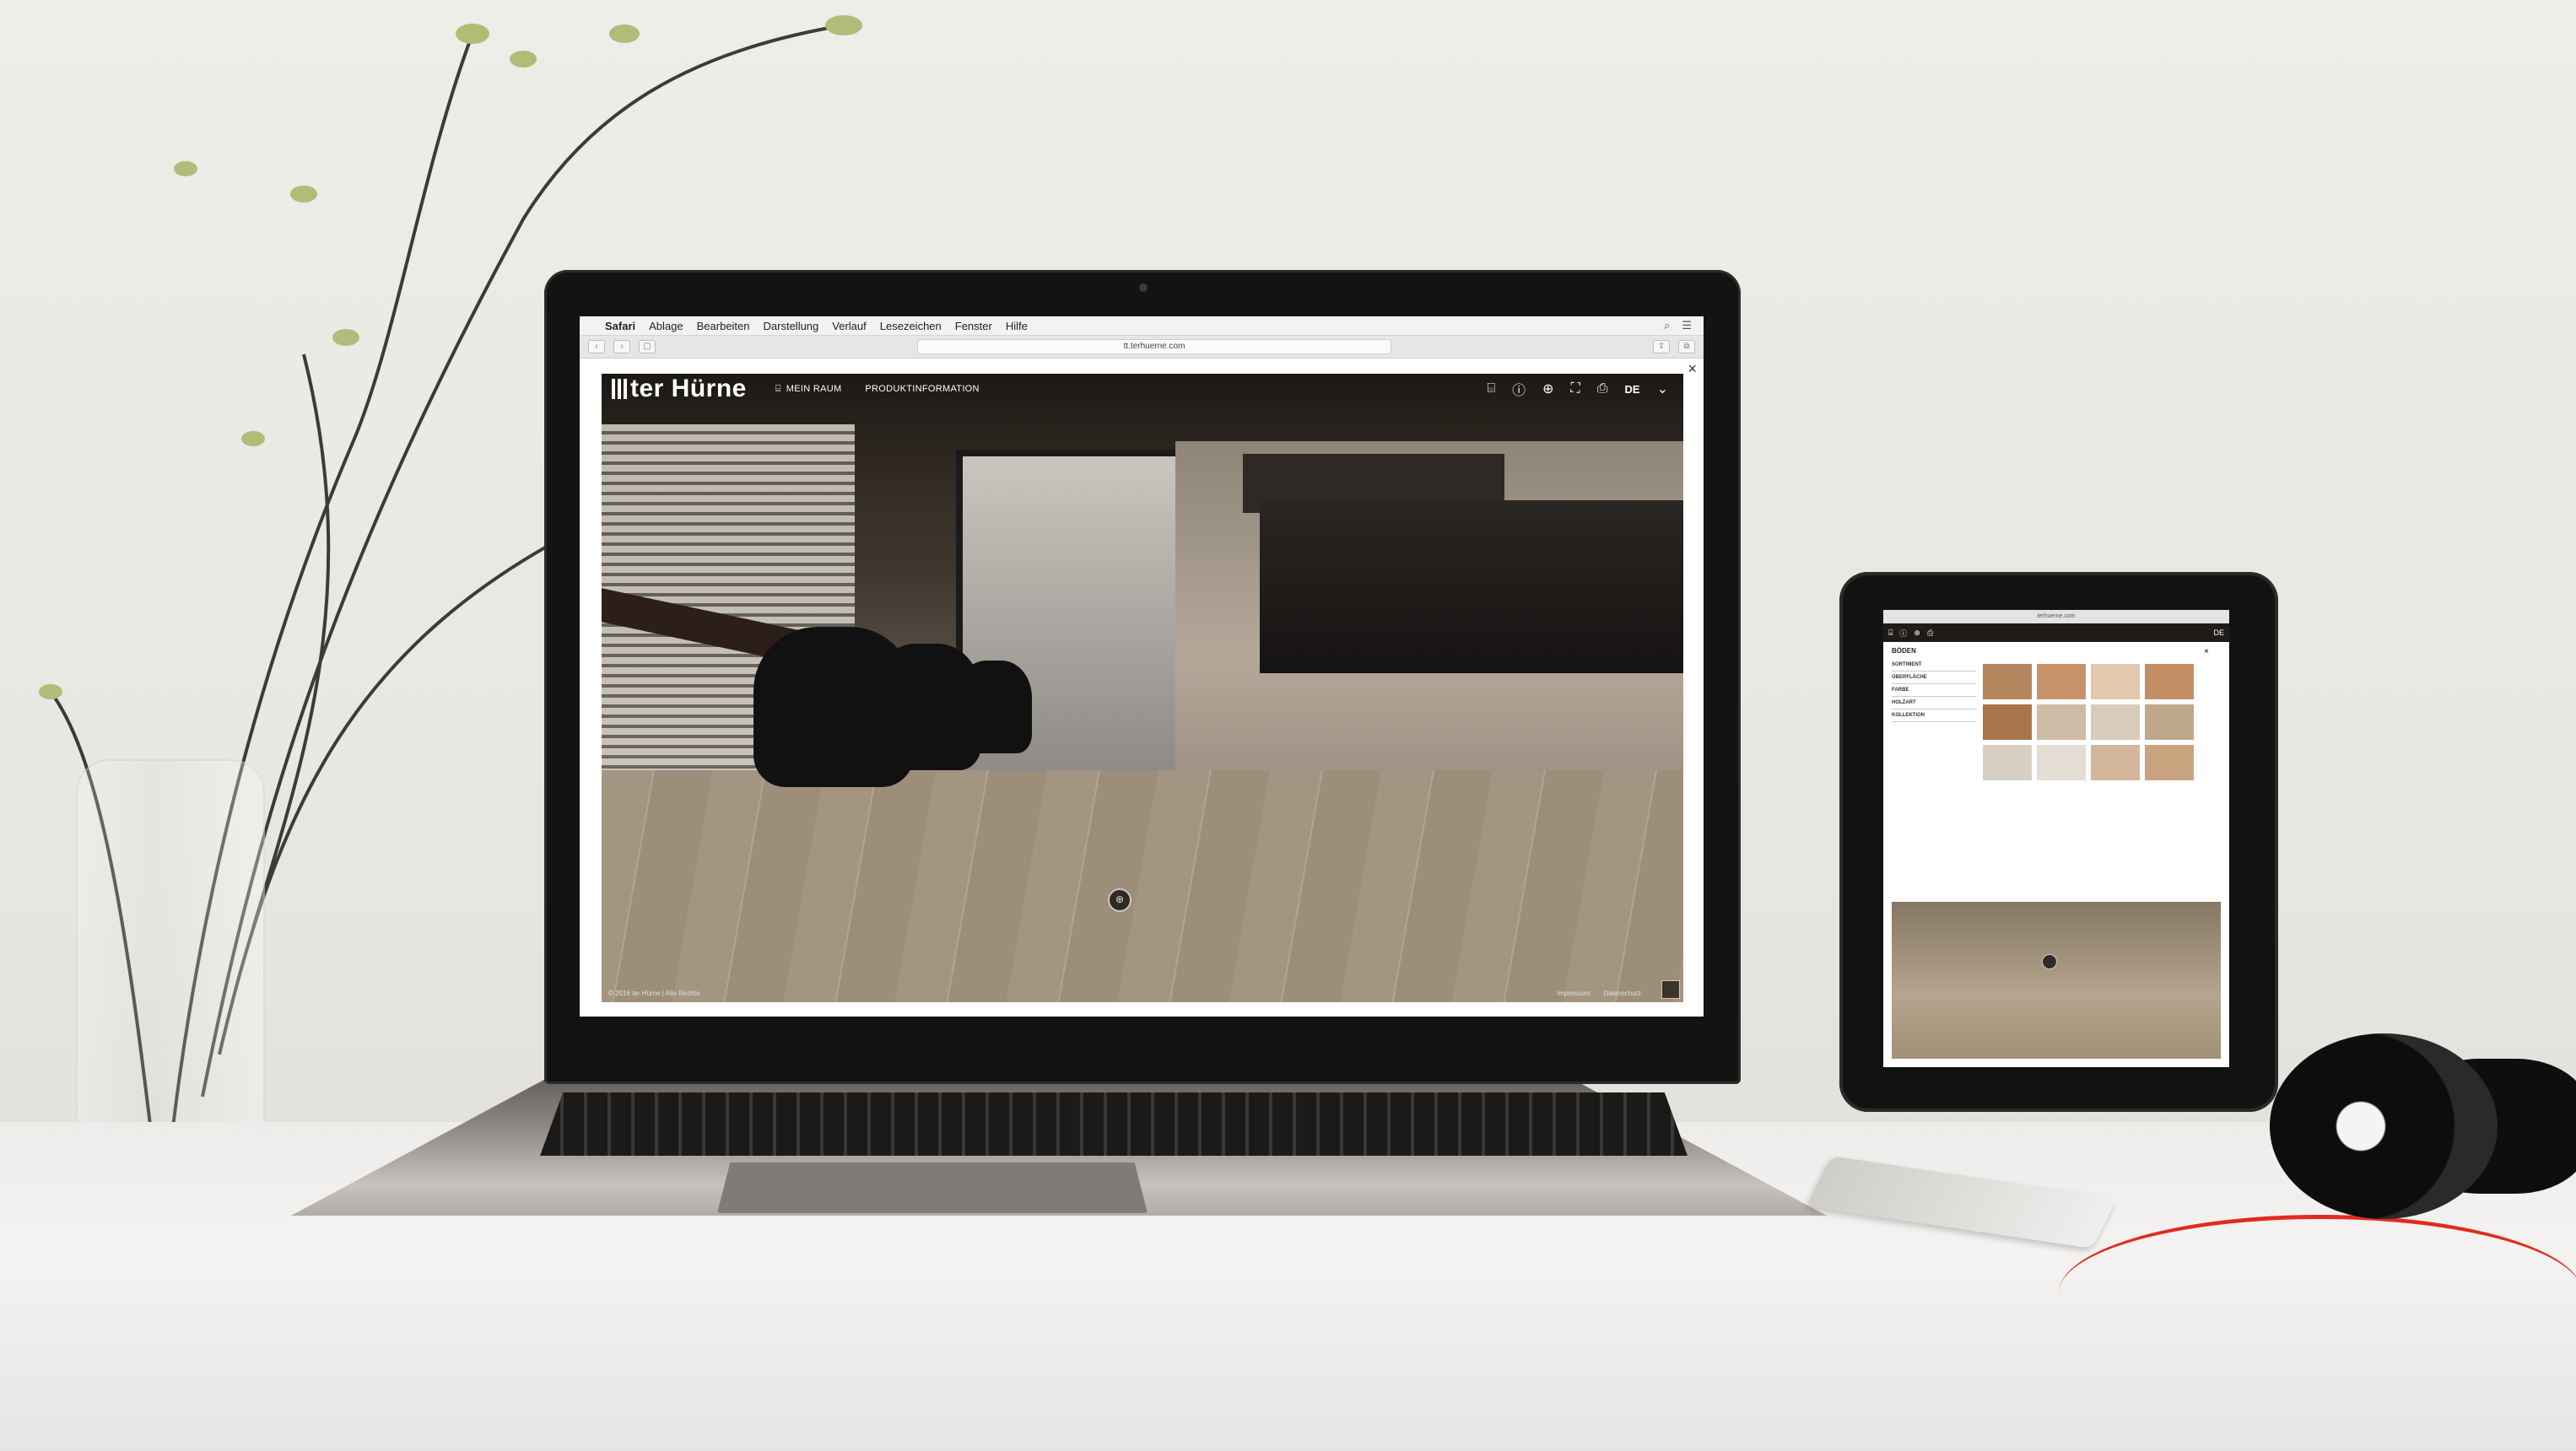  I want to click on copyright-text: © 2016 ter Hürne | Alle Rechte, so click(654, 993).